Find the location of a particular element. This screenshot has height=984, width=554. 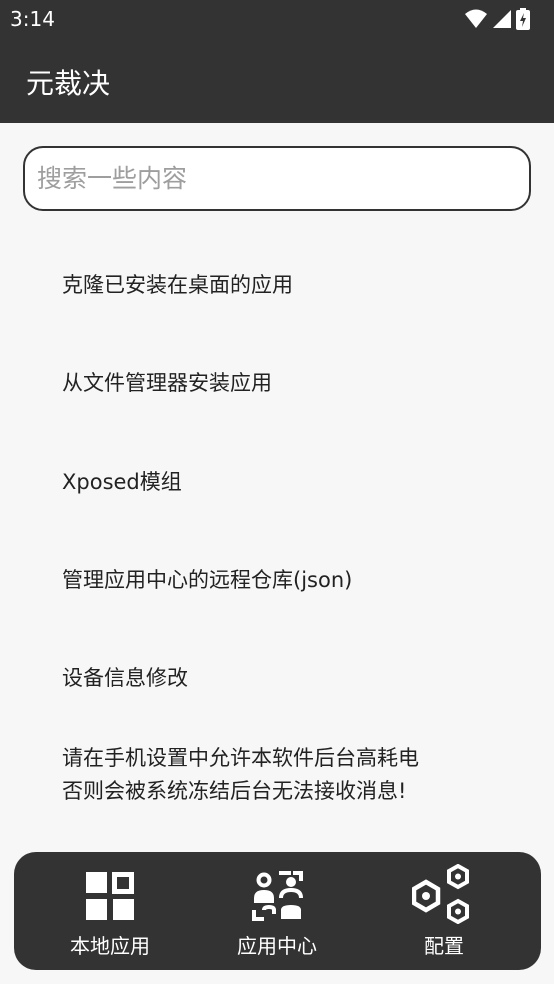

menu-item-label: 从文件管理器安装应用 is located at coordinates (167, 383).